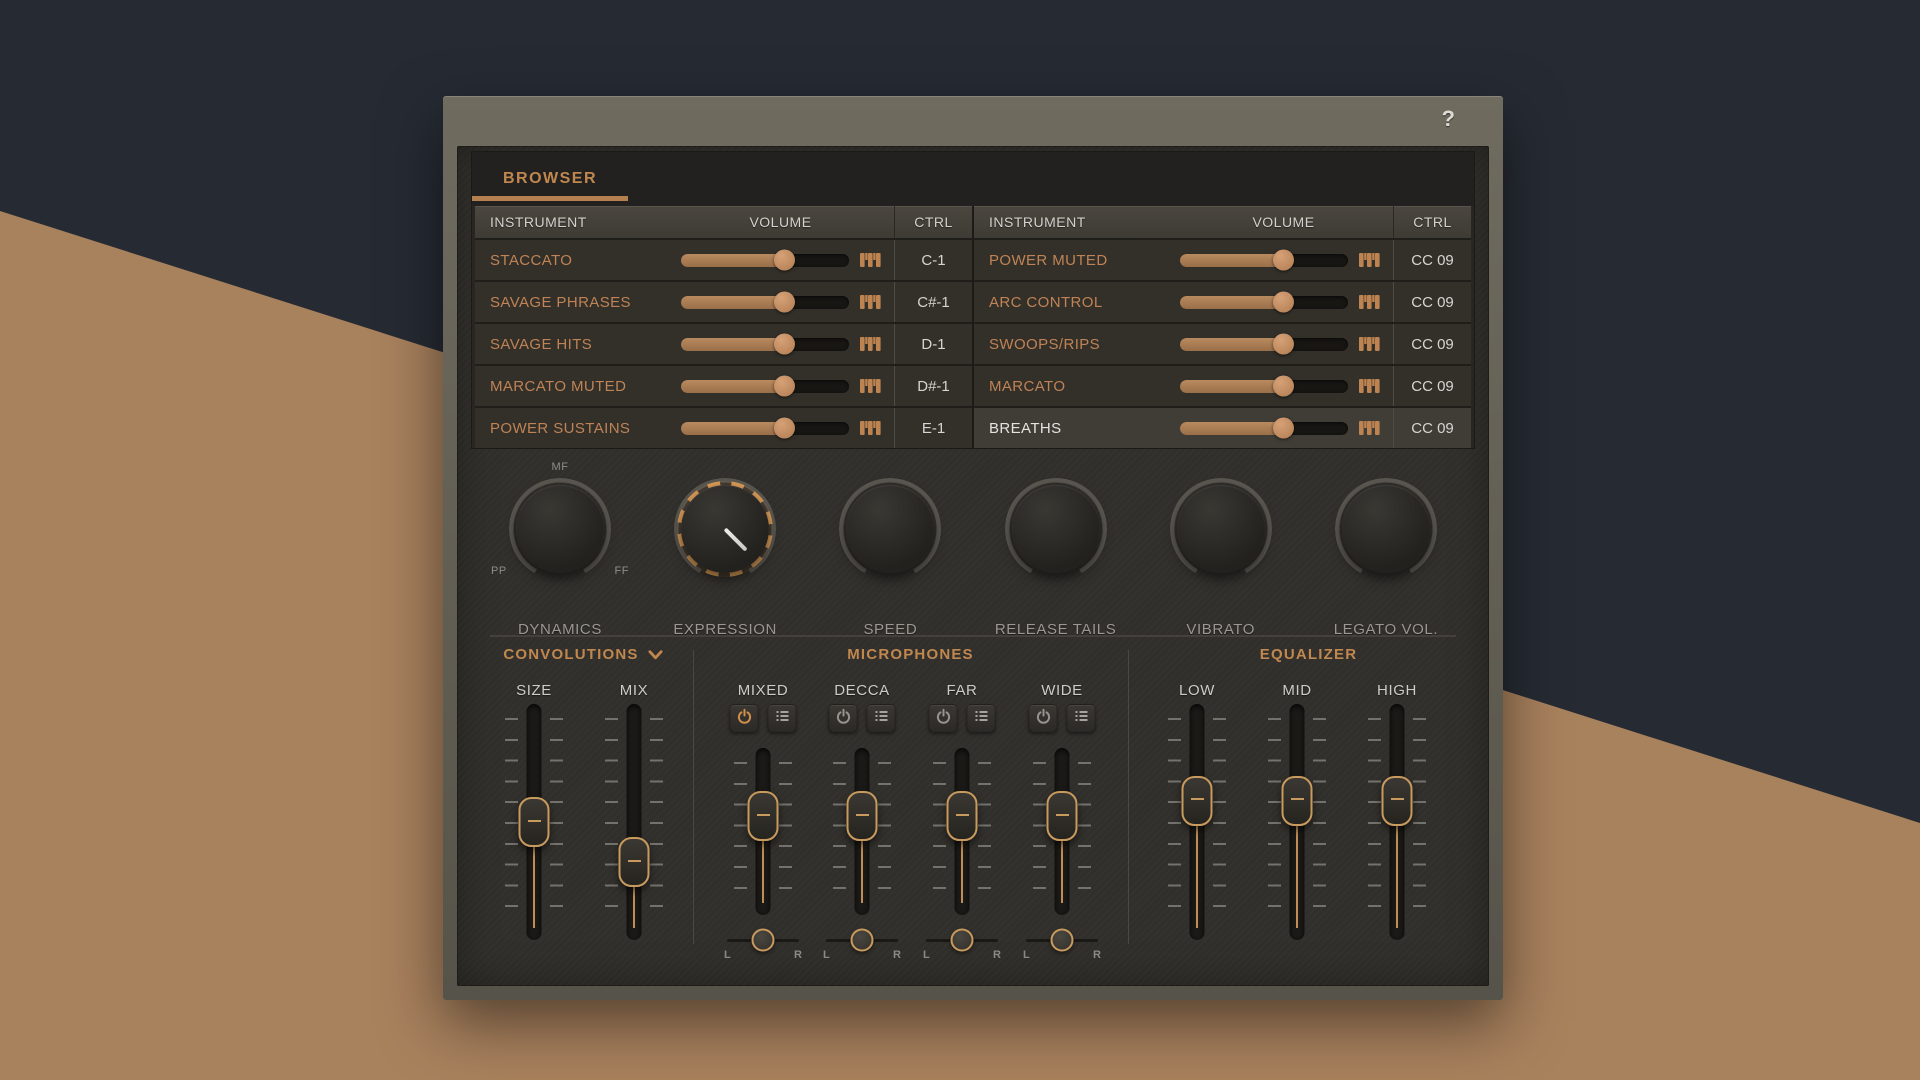 The height and width of the screenshot is (1080, 1920). I want to click on knob-release-tails: RELEASE TAILS, so click(1056, 553).